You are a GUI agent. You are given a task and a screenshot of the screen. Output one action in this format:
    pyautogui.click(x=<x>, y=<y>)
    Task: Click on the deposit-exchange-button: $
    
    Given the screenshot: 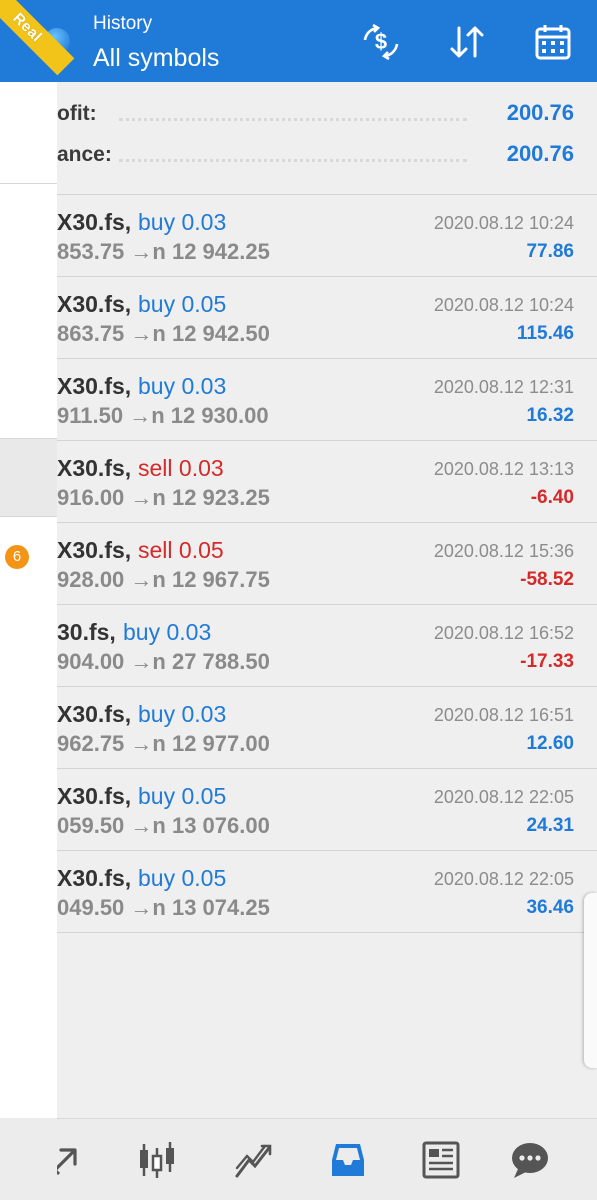 What is the action you would take?
    pyautogui.click(x=381, y=42)
    